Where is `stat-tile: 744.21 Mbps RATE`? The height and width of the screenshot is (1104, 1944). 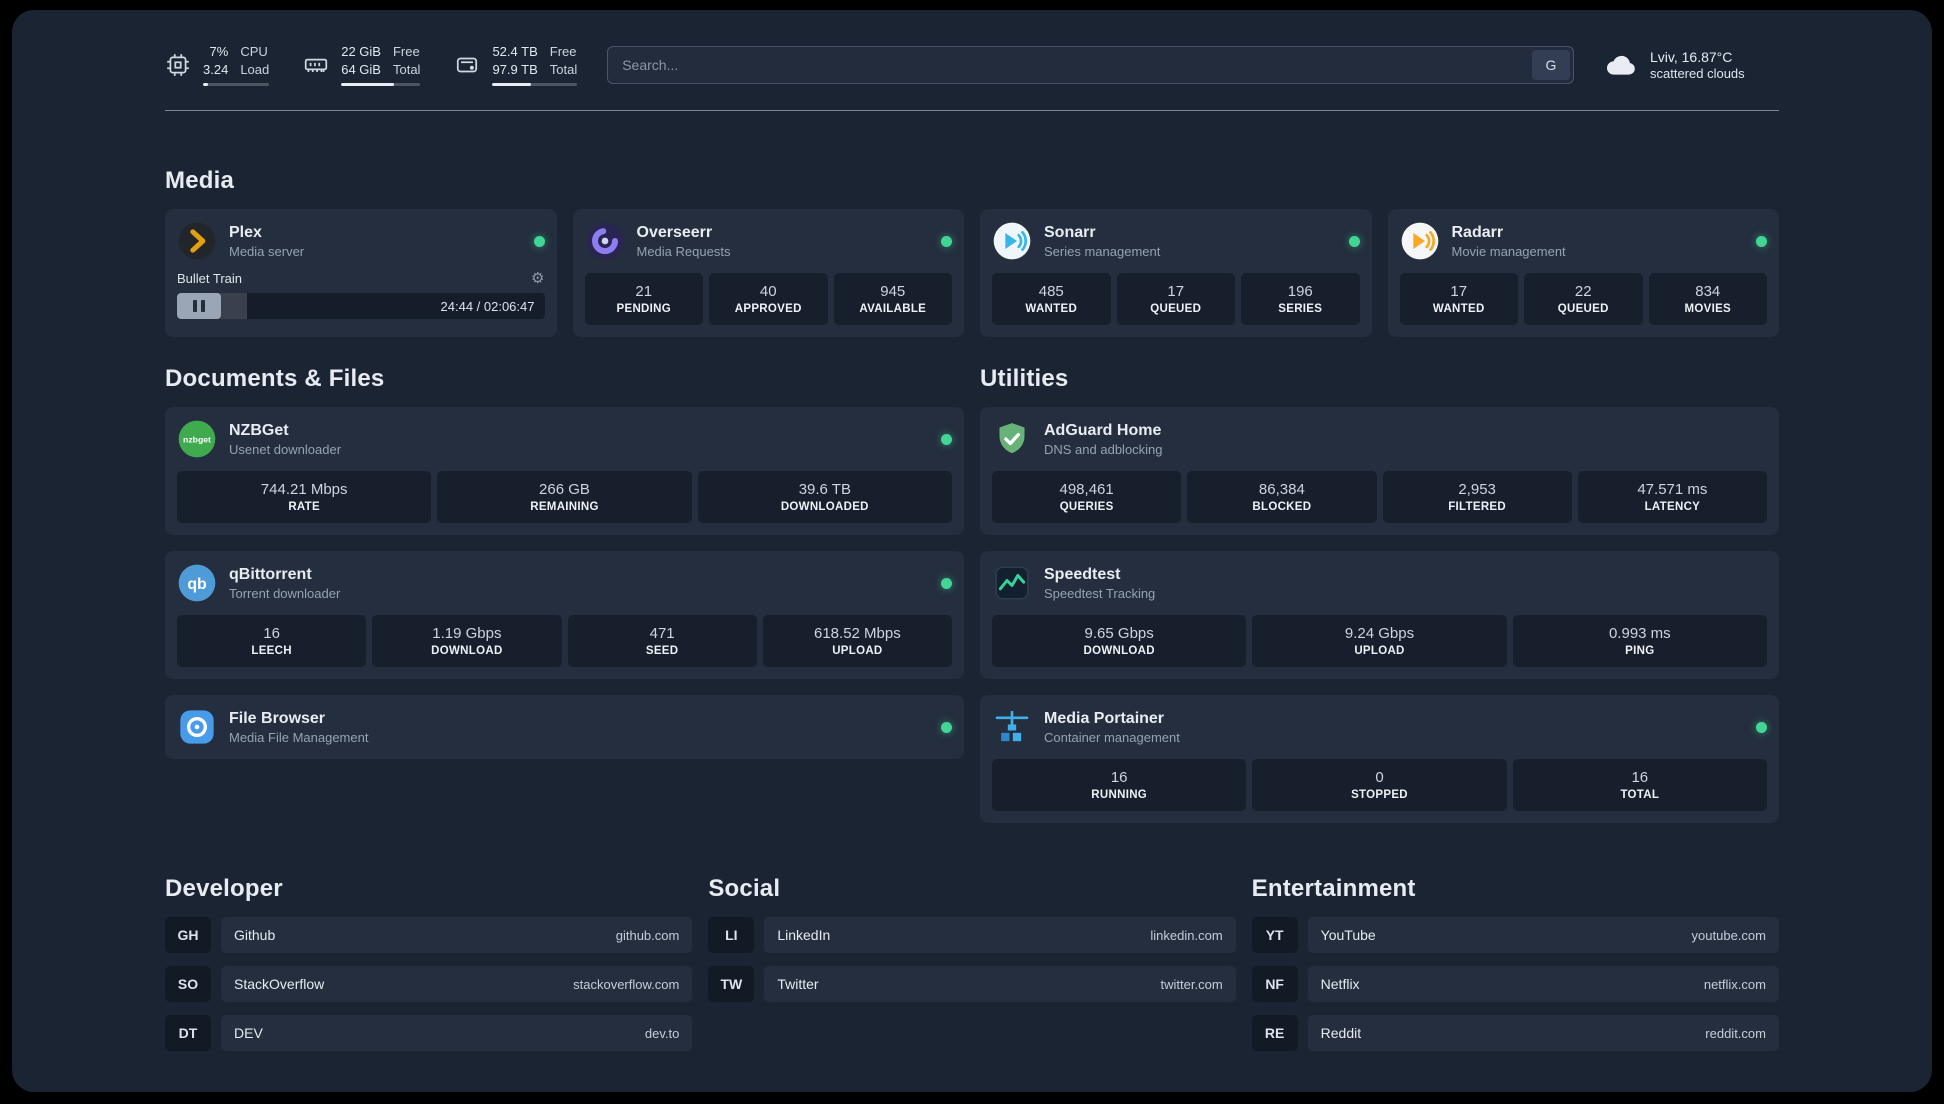 stat-tile: 744.21 Mbps RATE is located at coordinates (304, 497).